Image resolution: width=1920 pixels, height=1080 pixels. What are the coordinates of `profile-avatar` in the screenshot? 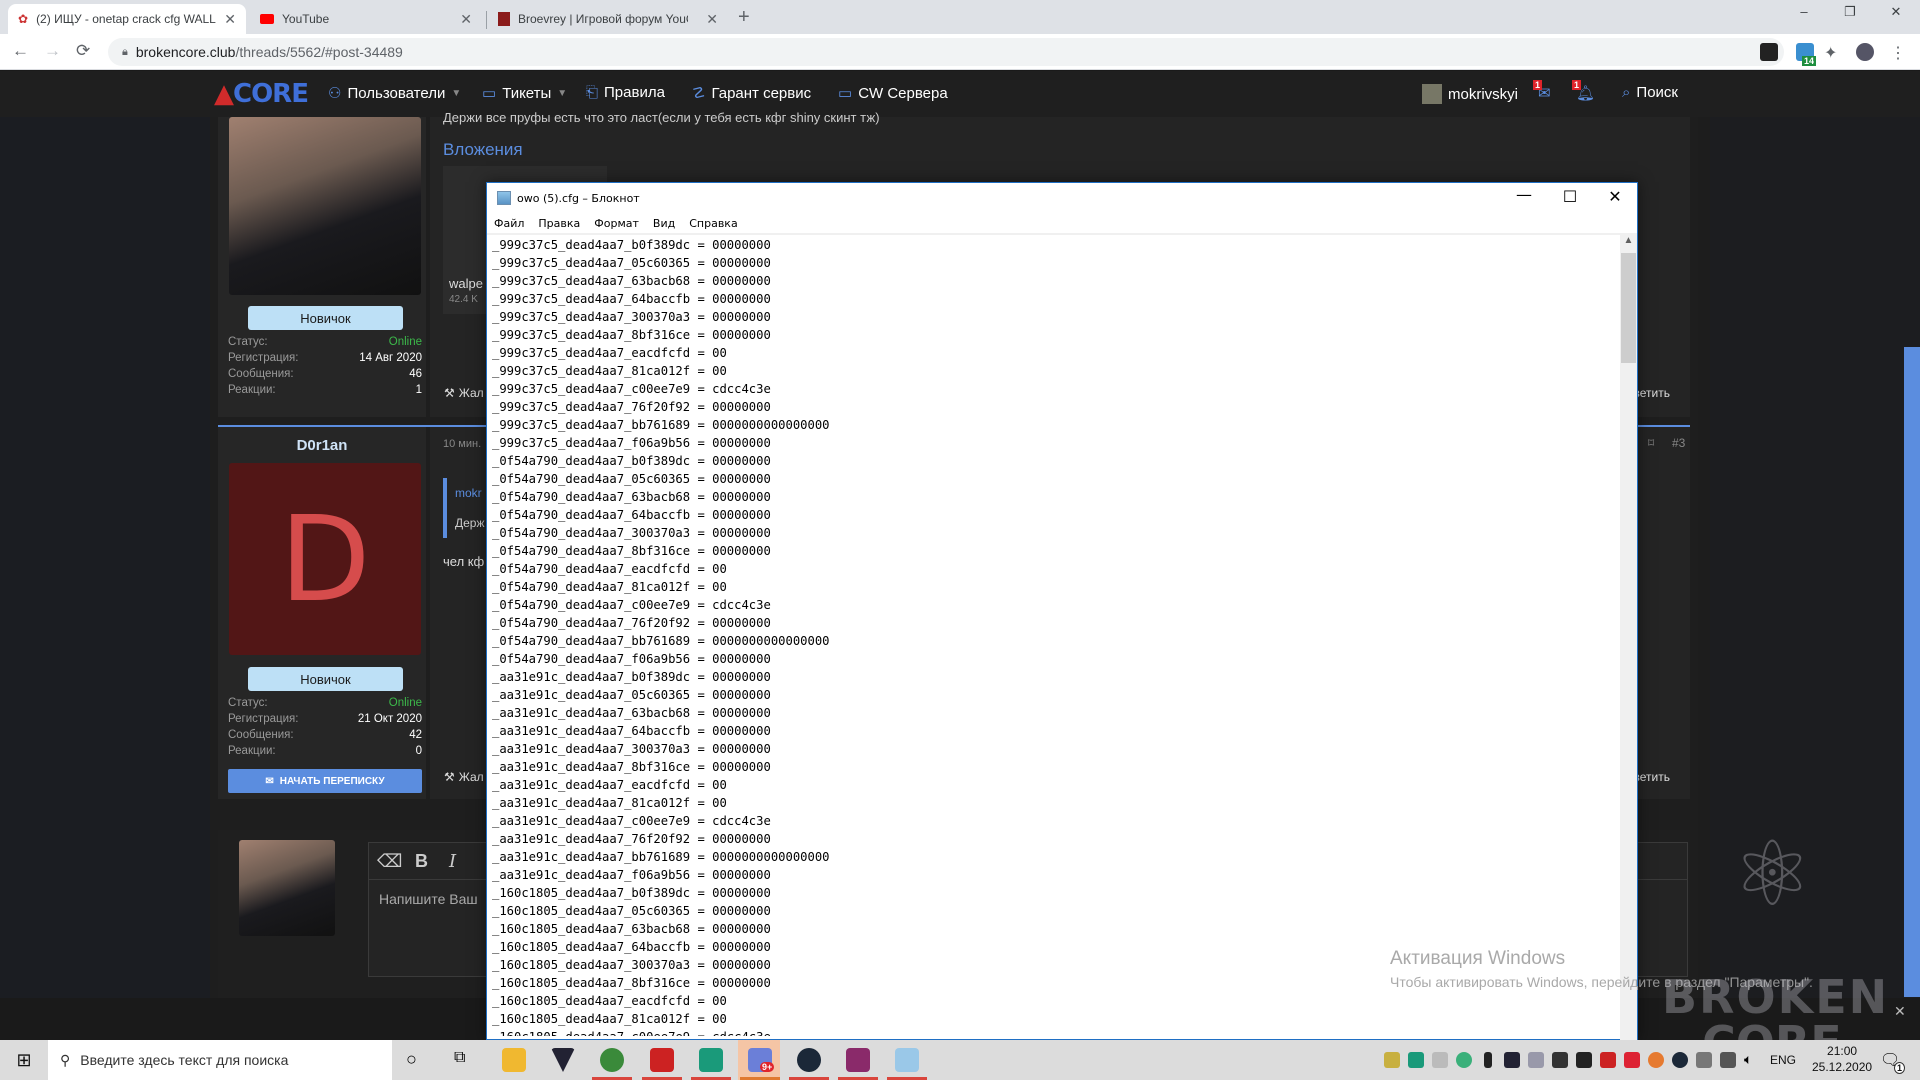 It's located at (1865, 52).